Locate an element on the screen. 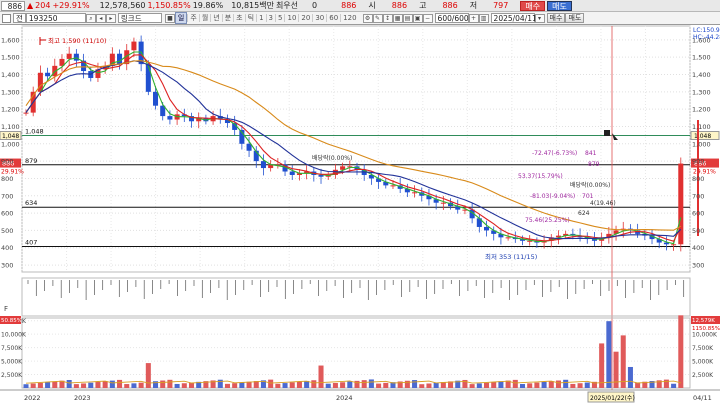  annotation-low: 최저 353 (11/15) is located at coordinates (511, 256).